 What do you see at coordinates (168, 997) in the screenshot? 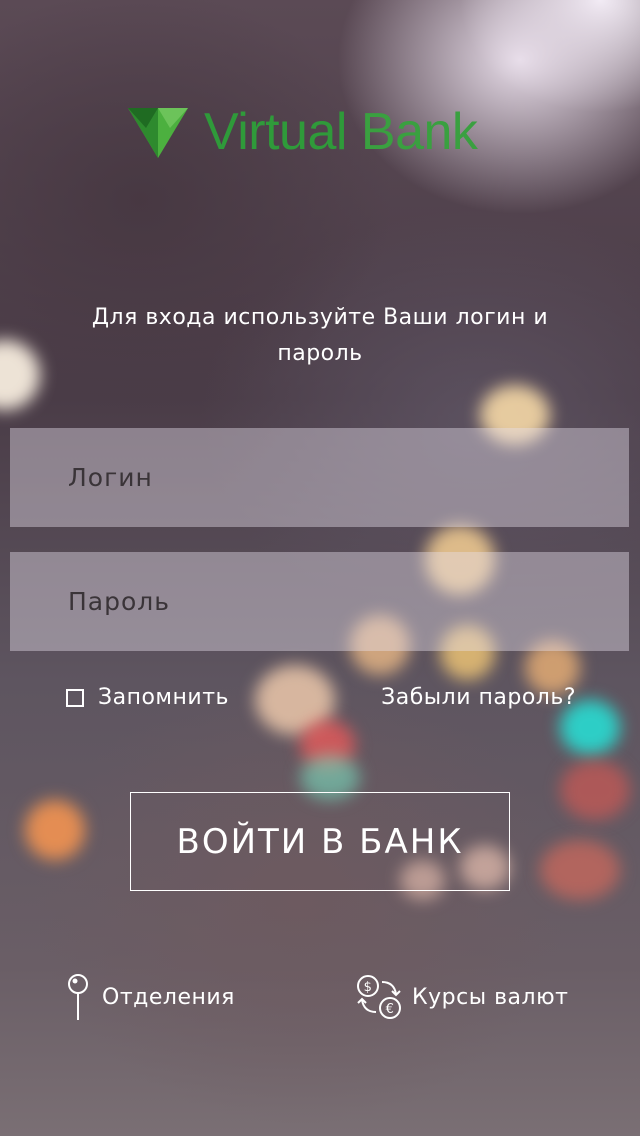
I see `branches-label: Отделения` at bounding box center [168, 997].